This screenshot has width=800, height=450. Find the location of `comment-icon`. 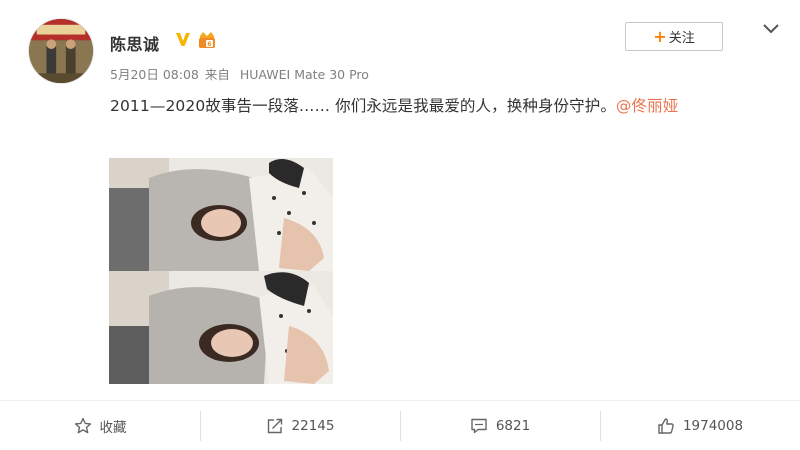

comment-icon is located at coordinates (479, 425).